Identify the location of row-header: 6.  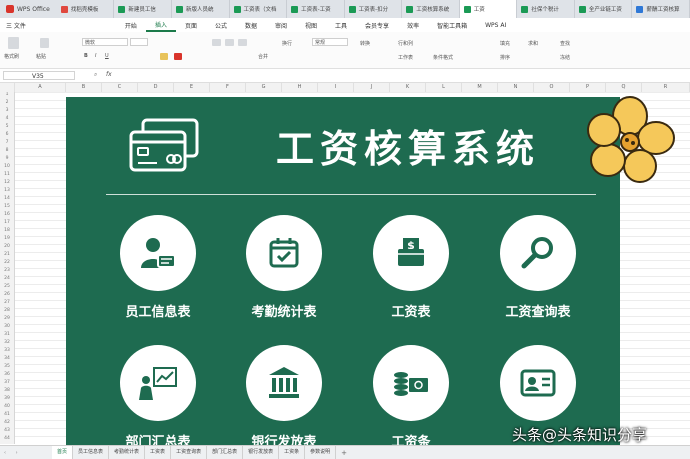
(7, 134).